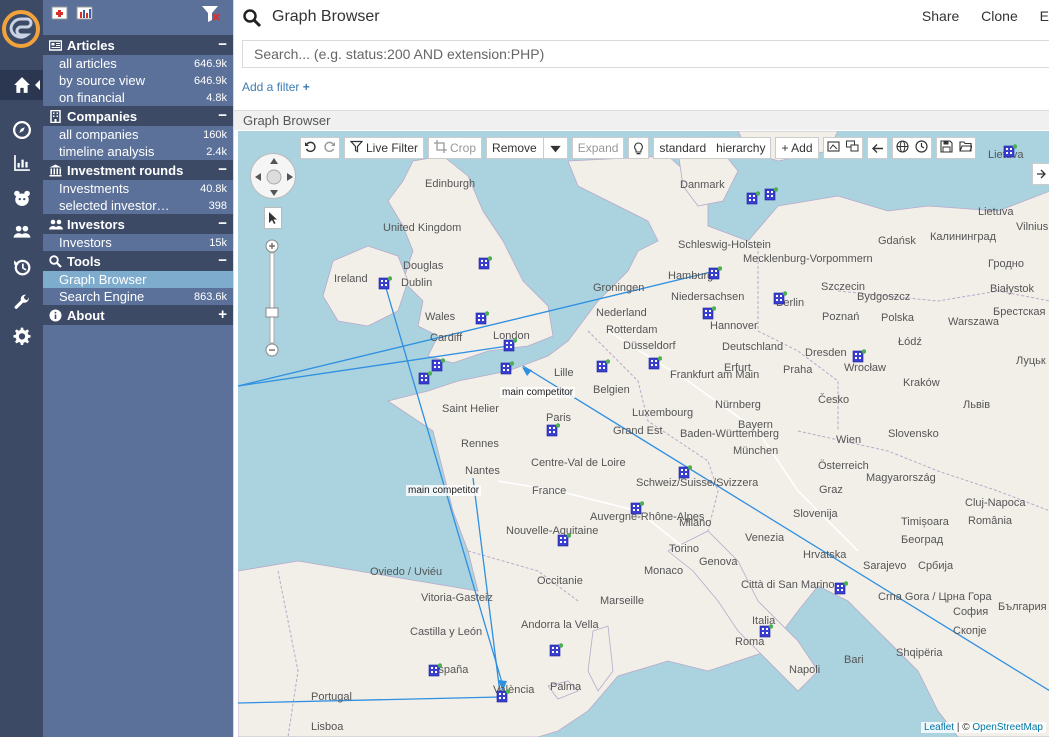 This screenshot has height=737, width=1049. I want to click on section-articles: Articles −, so click(138, 45).